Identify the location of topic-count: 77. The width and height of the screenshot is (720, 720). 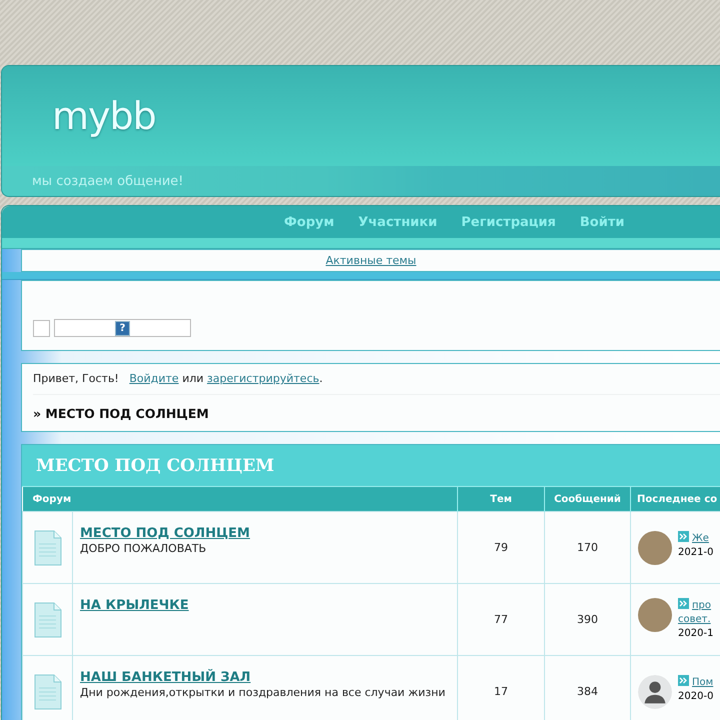
(501, 620).